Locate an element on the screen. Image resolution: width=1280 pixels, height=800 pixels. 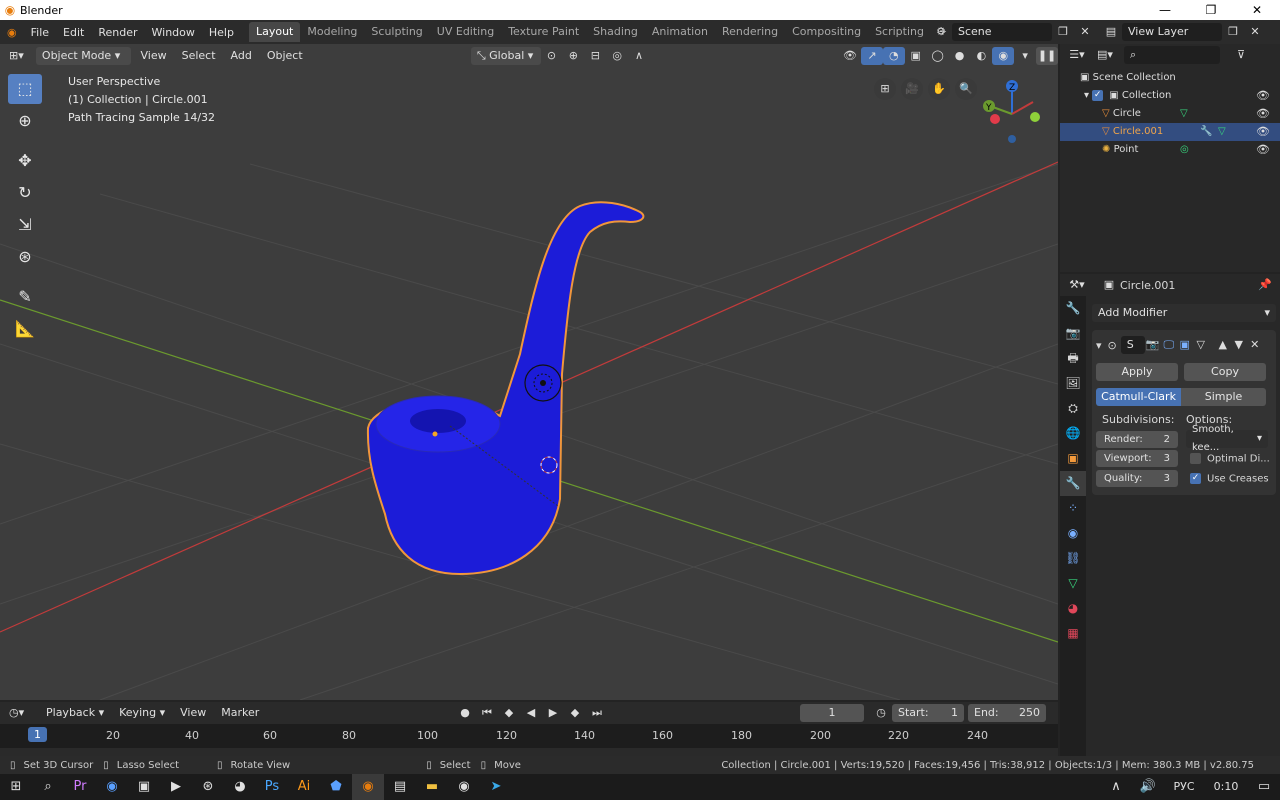
use-creases-checkbox: ✓ is located at coordinates (1195, 478).